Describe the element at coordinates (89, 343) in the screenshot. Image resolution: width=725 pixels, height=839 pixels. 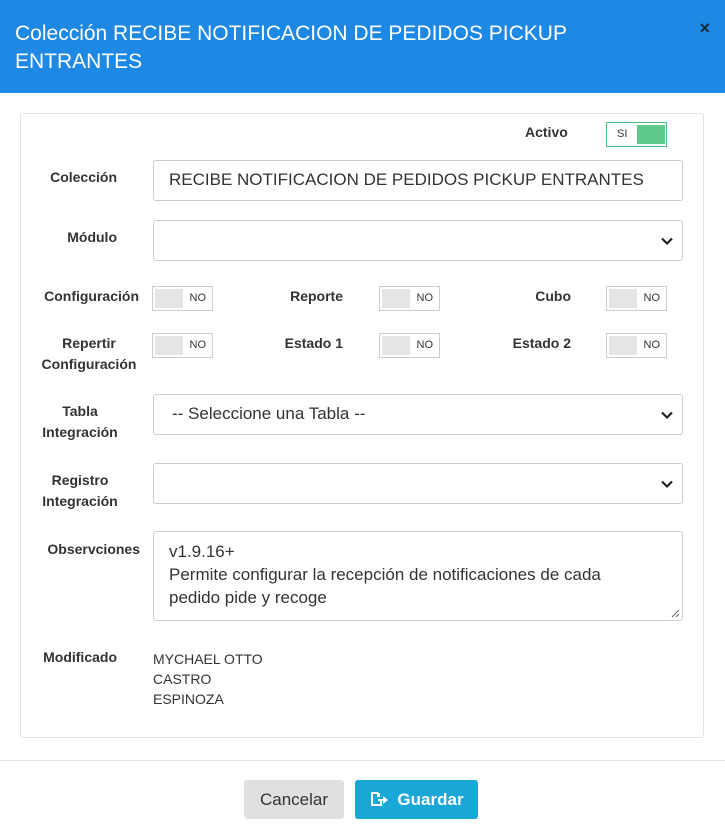
I see `repertir-configuracion-label-line1: Repertir` at that location.